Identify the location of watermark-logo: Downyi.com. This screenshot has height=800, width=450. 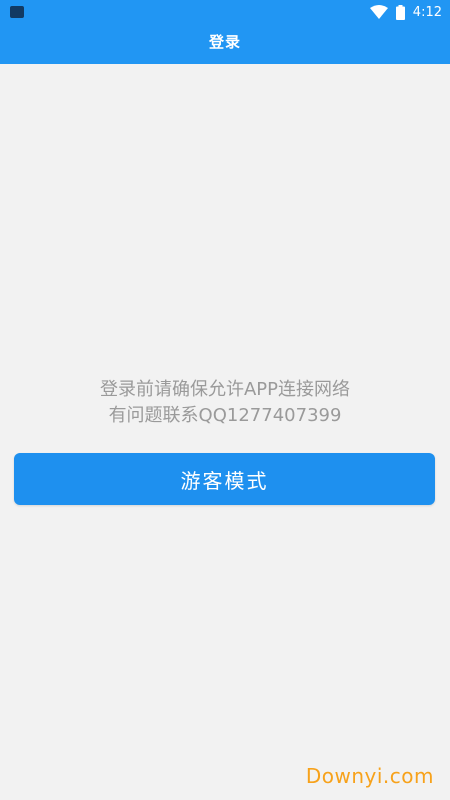
(369, 776).